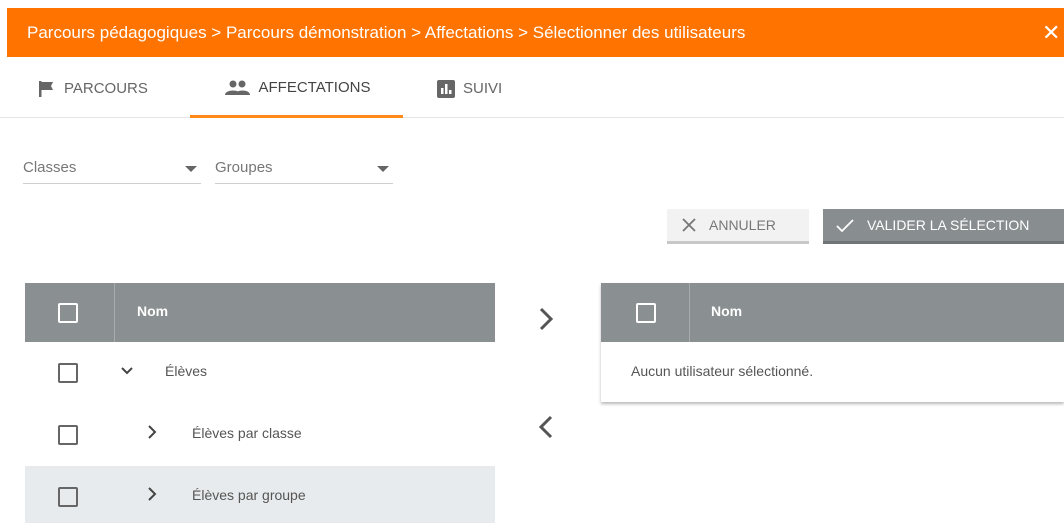 Image resolution: width=1064 pixels, height=523 pixels. What do you see at coordinates (247, 433) in the screenshot?
I see `row-label: Élèves par classe` at bounding box center [247, 433].